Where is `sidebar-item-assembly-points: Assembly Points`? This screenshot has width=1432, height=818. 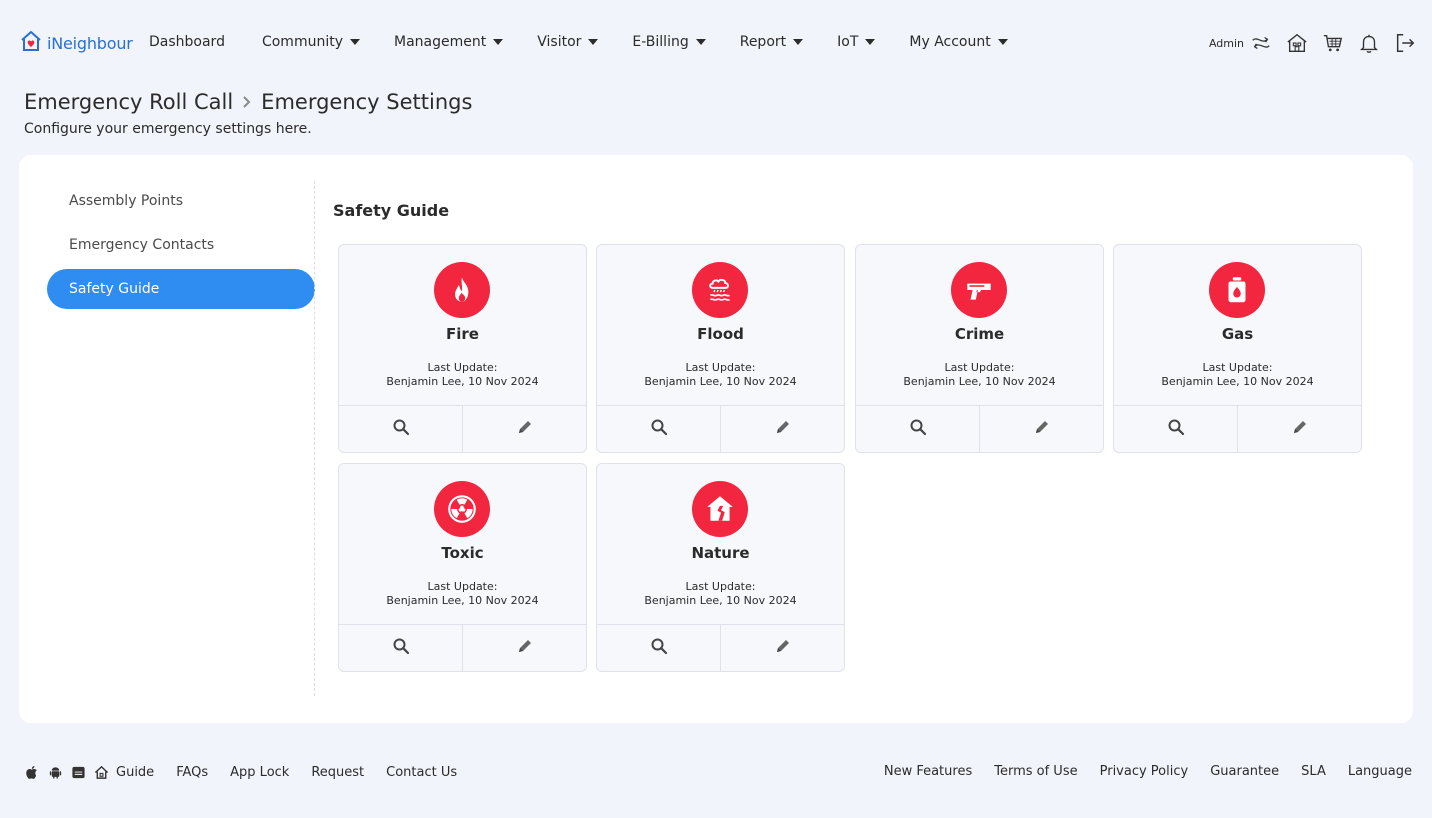
sidebar-item-assembly-points: Assembly Points is located at coordinates (181, 201).